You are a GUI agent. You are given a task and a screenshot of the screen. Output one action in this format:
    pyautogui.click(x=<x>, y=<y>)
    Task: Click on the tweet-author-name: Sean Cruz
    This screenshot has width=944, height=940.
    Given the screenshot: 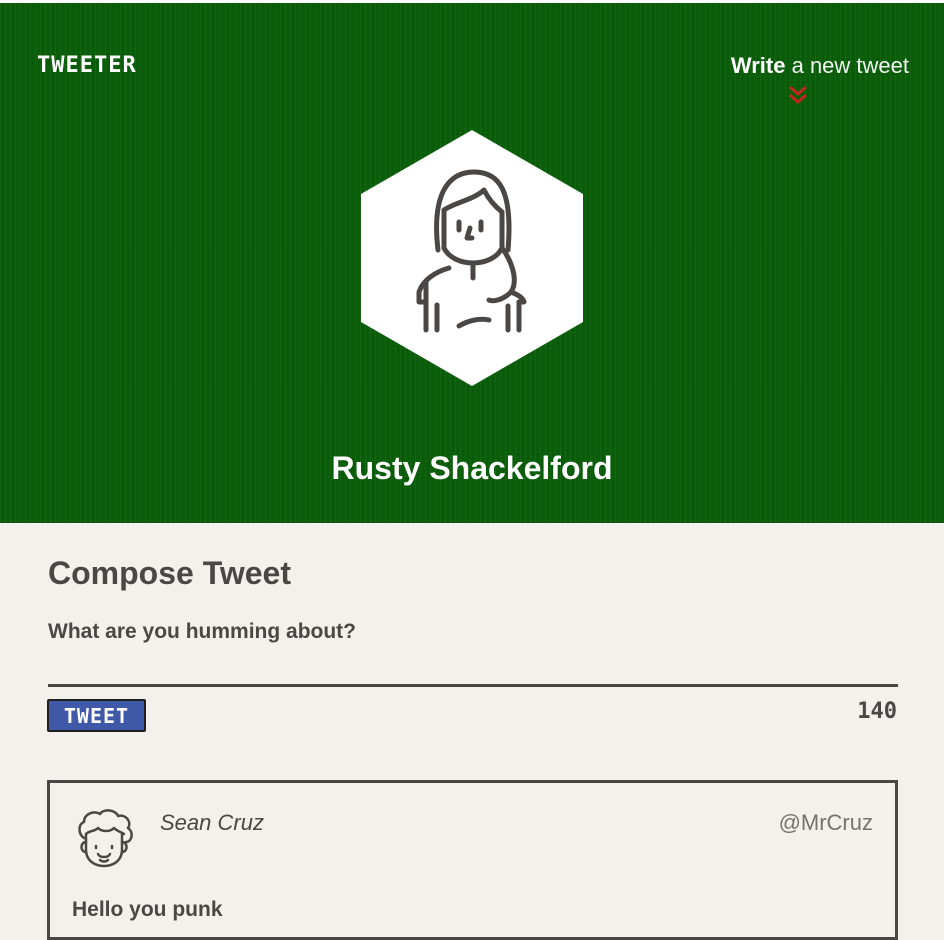 What is the action you would take?
    pyautogui.click(x=212, y=822)
    